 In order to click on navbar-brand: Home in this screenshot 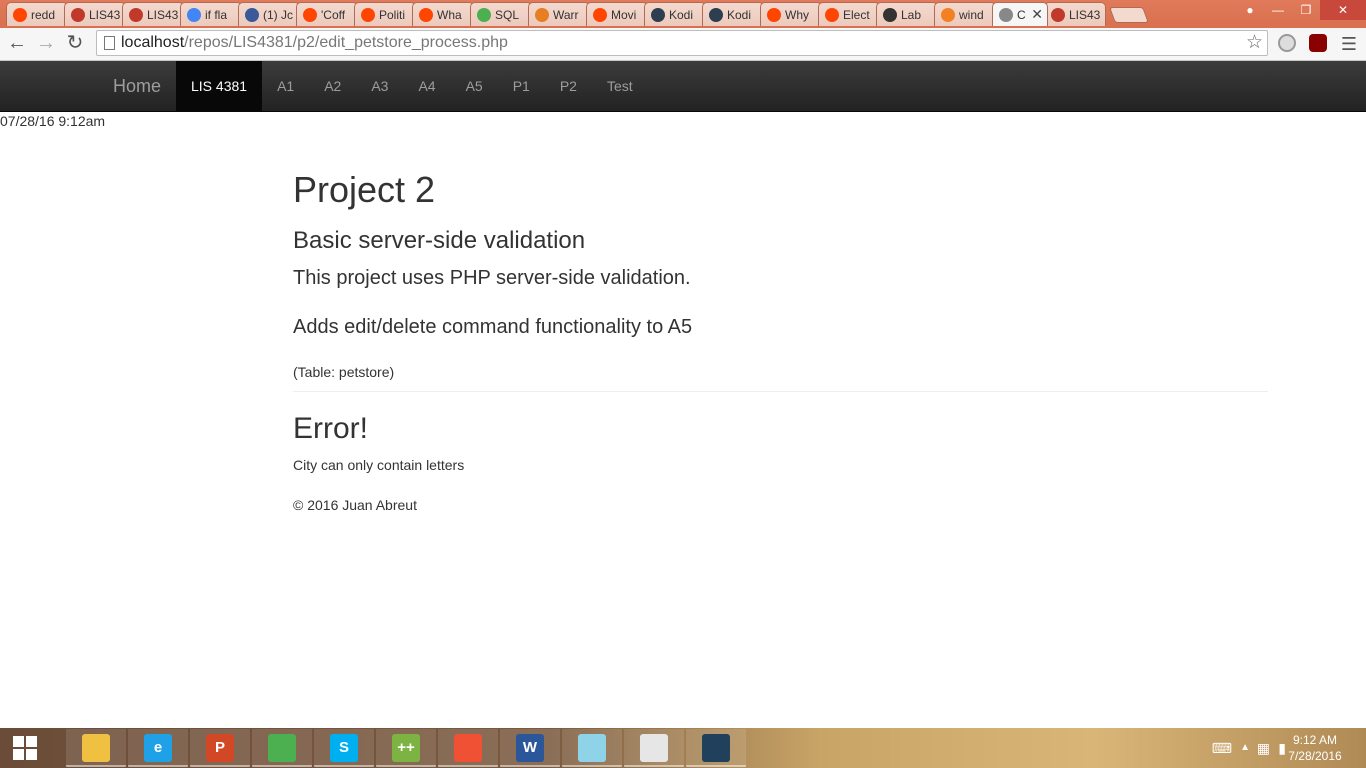, I will do `click(137, 86)`.